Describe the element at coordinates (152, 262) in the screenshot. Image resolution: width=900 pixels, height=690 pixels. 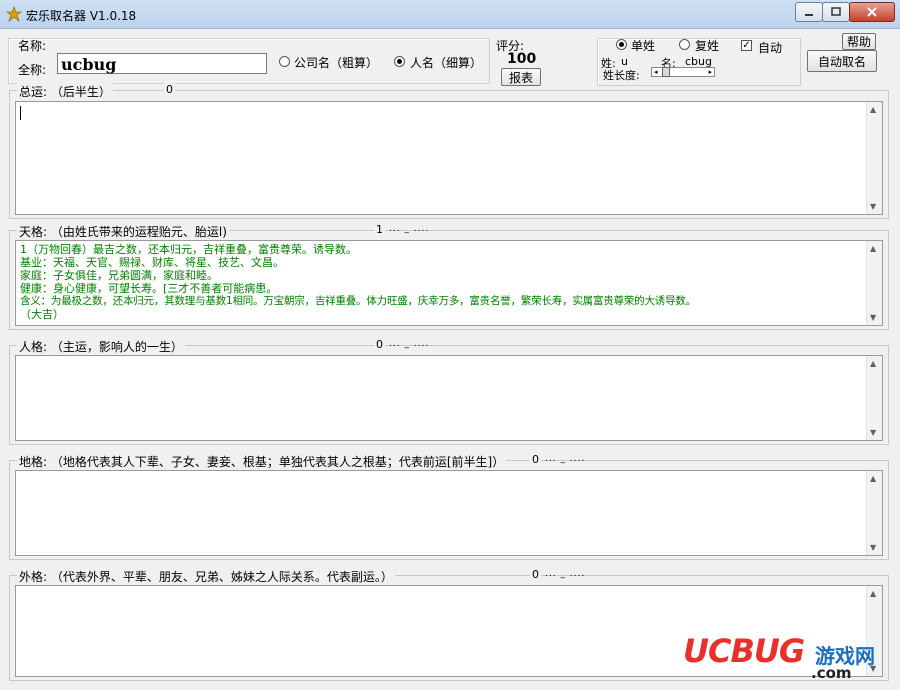
I see `content-line: 基业：天福、天官、赐禄、财库、将星、技艺、文昌。` at that location.